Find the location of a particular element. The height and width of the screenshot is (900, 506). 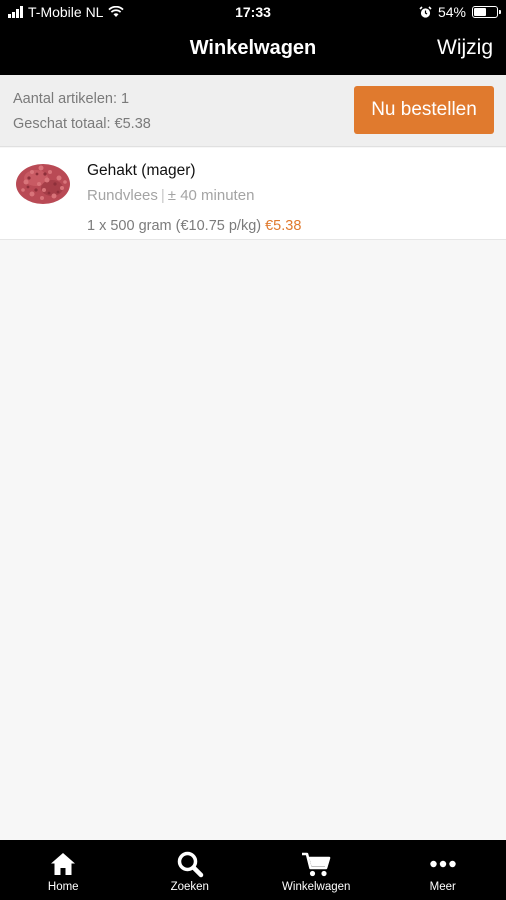

item-meta: Rundvlees | ± 40 minuten is located at coordinates (170, 195).